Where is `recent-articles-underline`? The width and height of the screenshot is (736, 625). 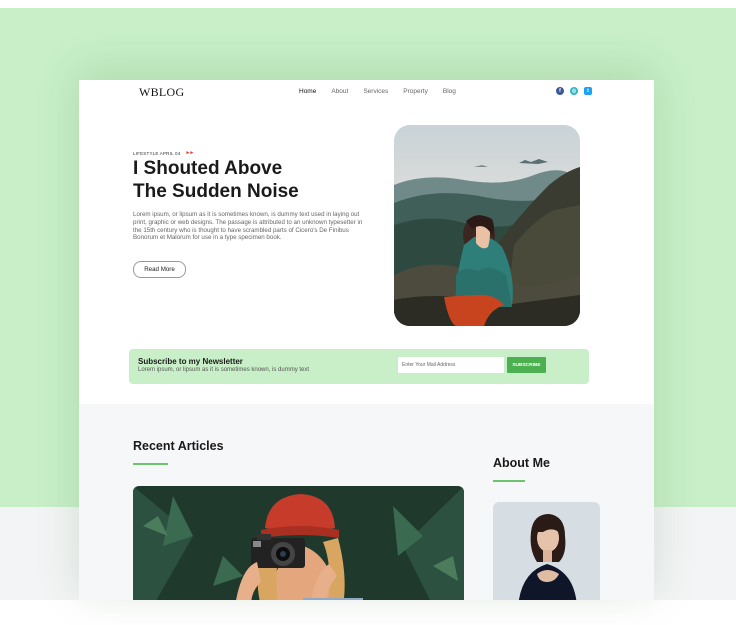
recent-articles-underline is located at coordinates (150, 464).